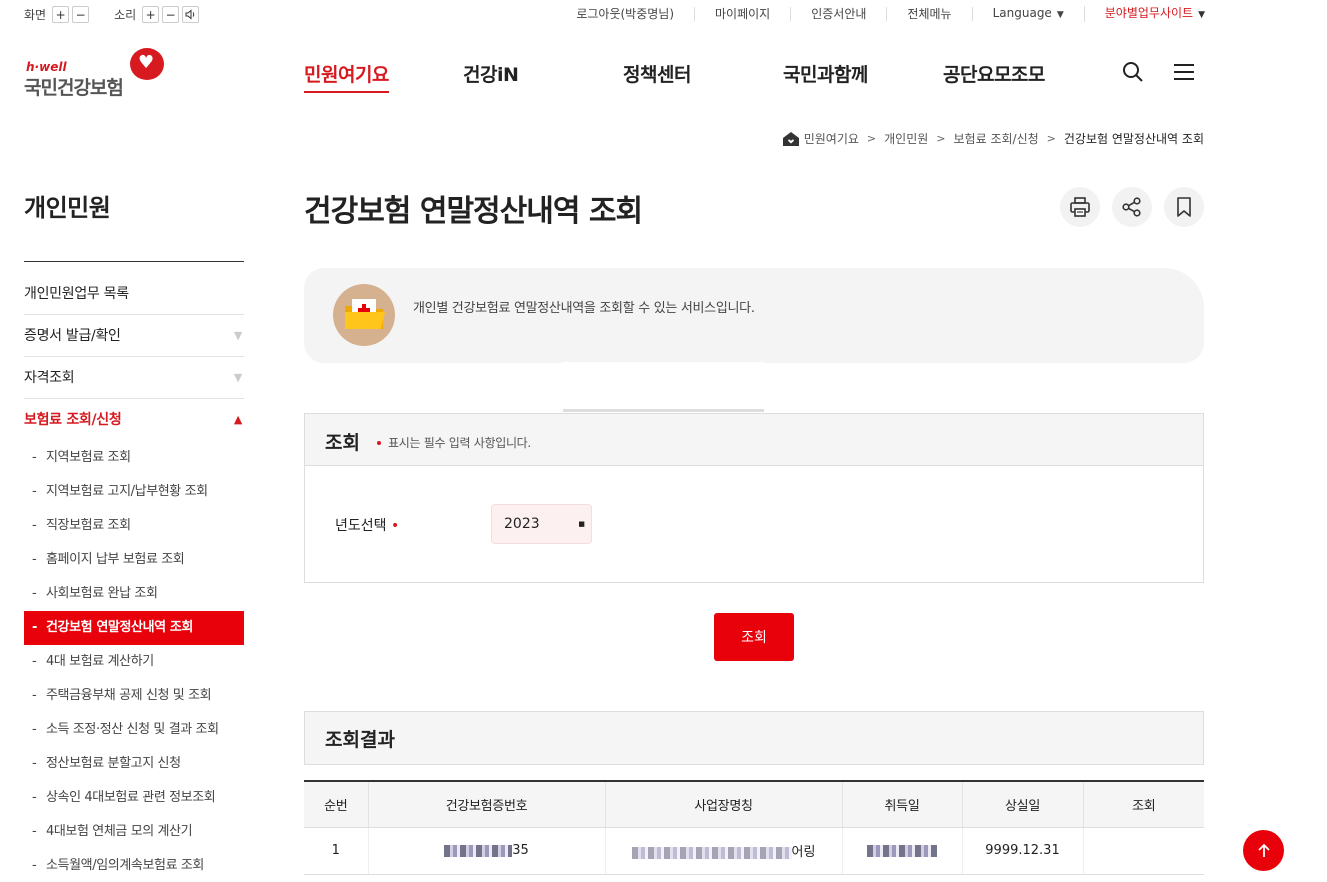 The height and width of the screenshot is (882, 1327). I want to click on all-menu-link: 전체메뉴, so click(930, 14).